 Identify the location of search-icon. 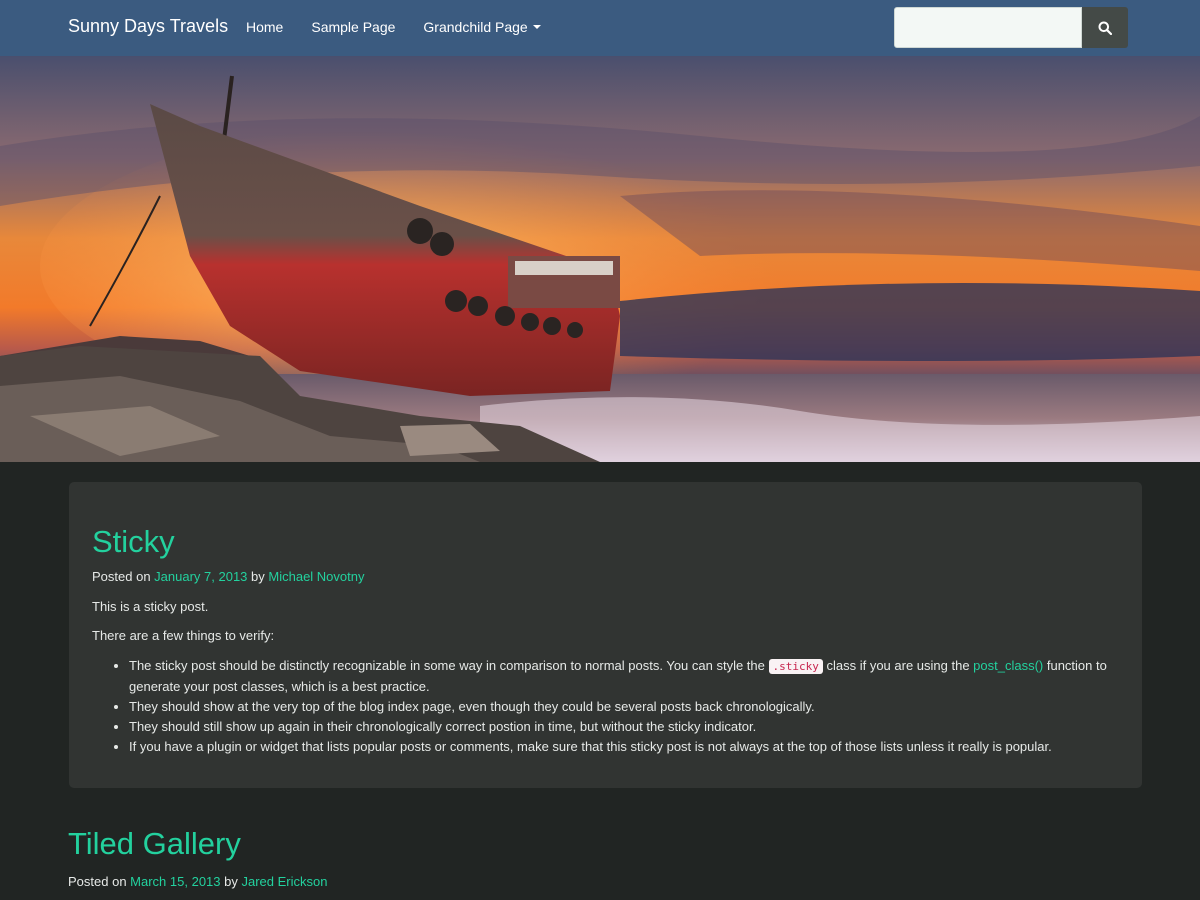
(1105, 28).